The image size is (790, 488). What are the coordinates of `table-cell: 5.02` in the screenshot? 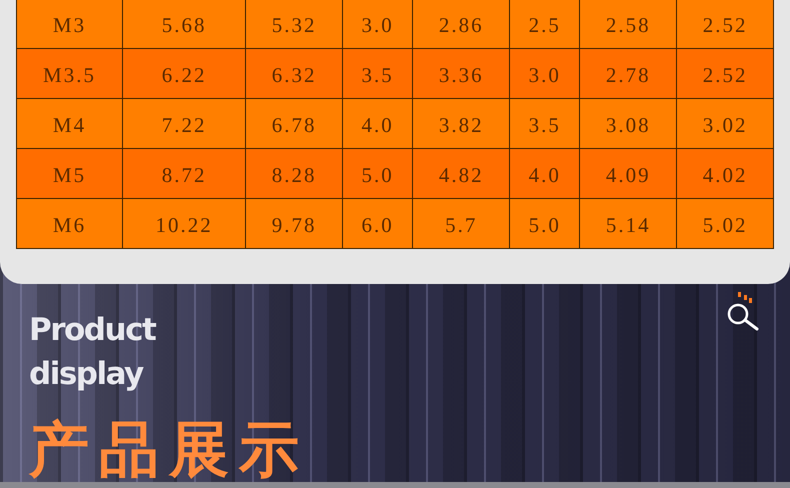 It's located at (725, 223).